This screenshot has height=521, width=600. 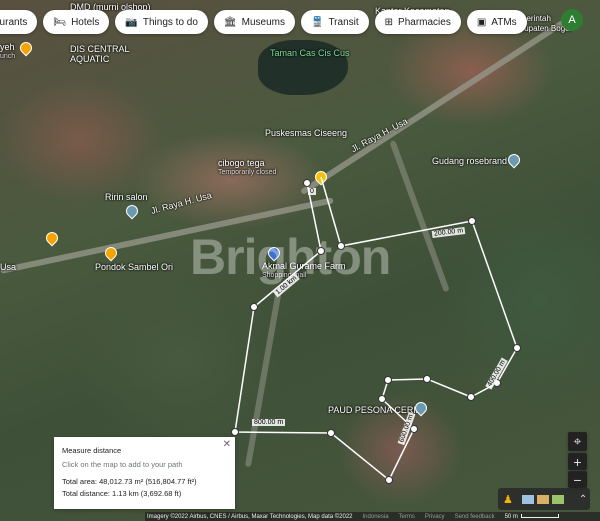 What do you see at coordinates (343, 22) in the screenshot?
I see `chip-label: Transit` at bounding box center [343, 22].